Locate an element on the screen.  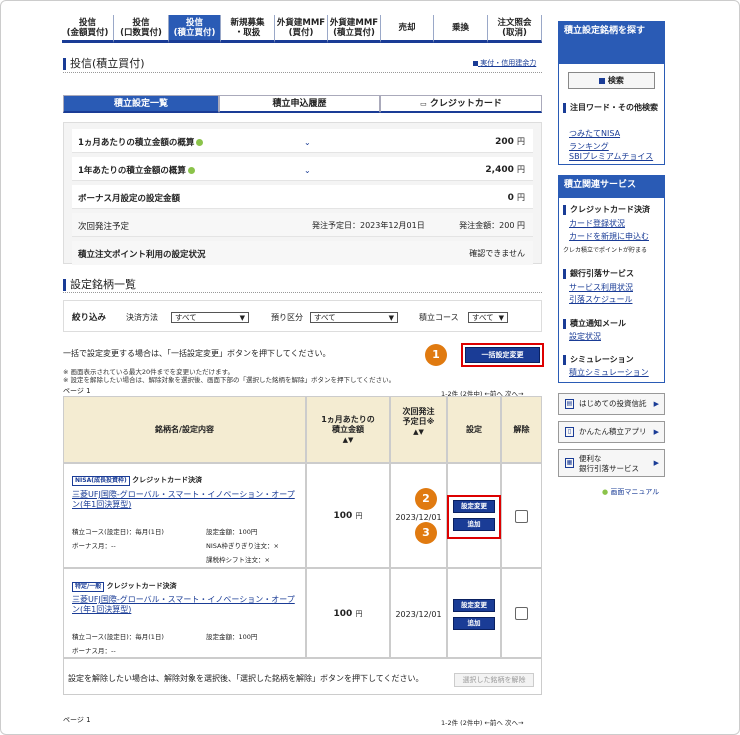
summary-row-points: 積立注文ポイント利用の設定状況 確認できません is located at coordinates (302, 253).